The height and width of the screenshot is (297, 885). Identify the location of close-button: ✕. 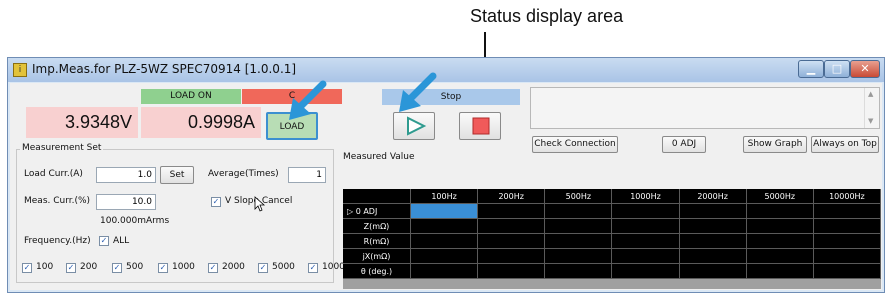
(865, 69).